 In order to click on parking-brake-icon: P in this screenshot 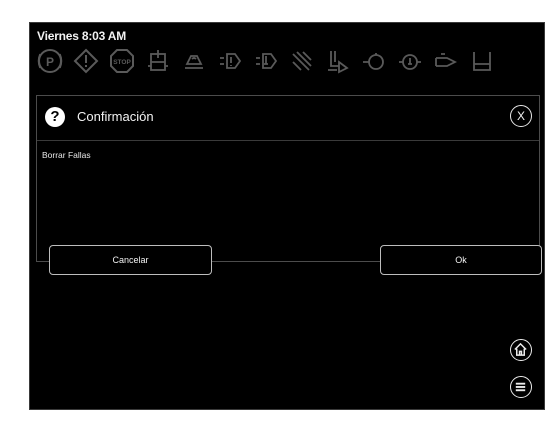, I will do `click(50, 61)`.